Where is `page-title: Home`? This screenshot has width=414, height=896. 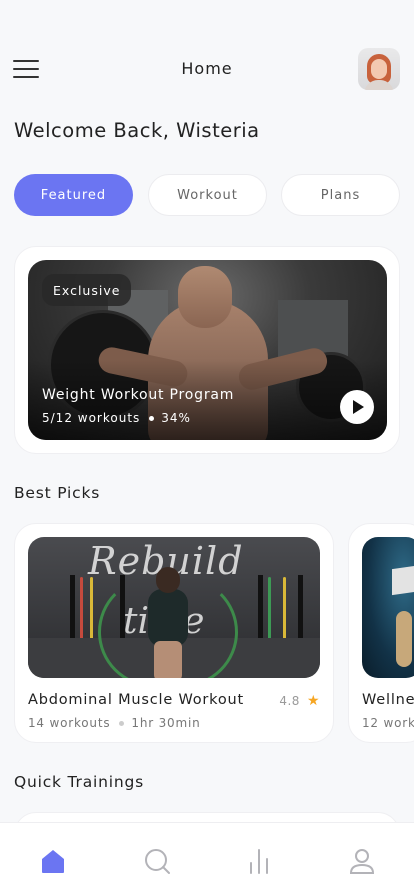
page-title: Home is located at coordinates (207, 68).